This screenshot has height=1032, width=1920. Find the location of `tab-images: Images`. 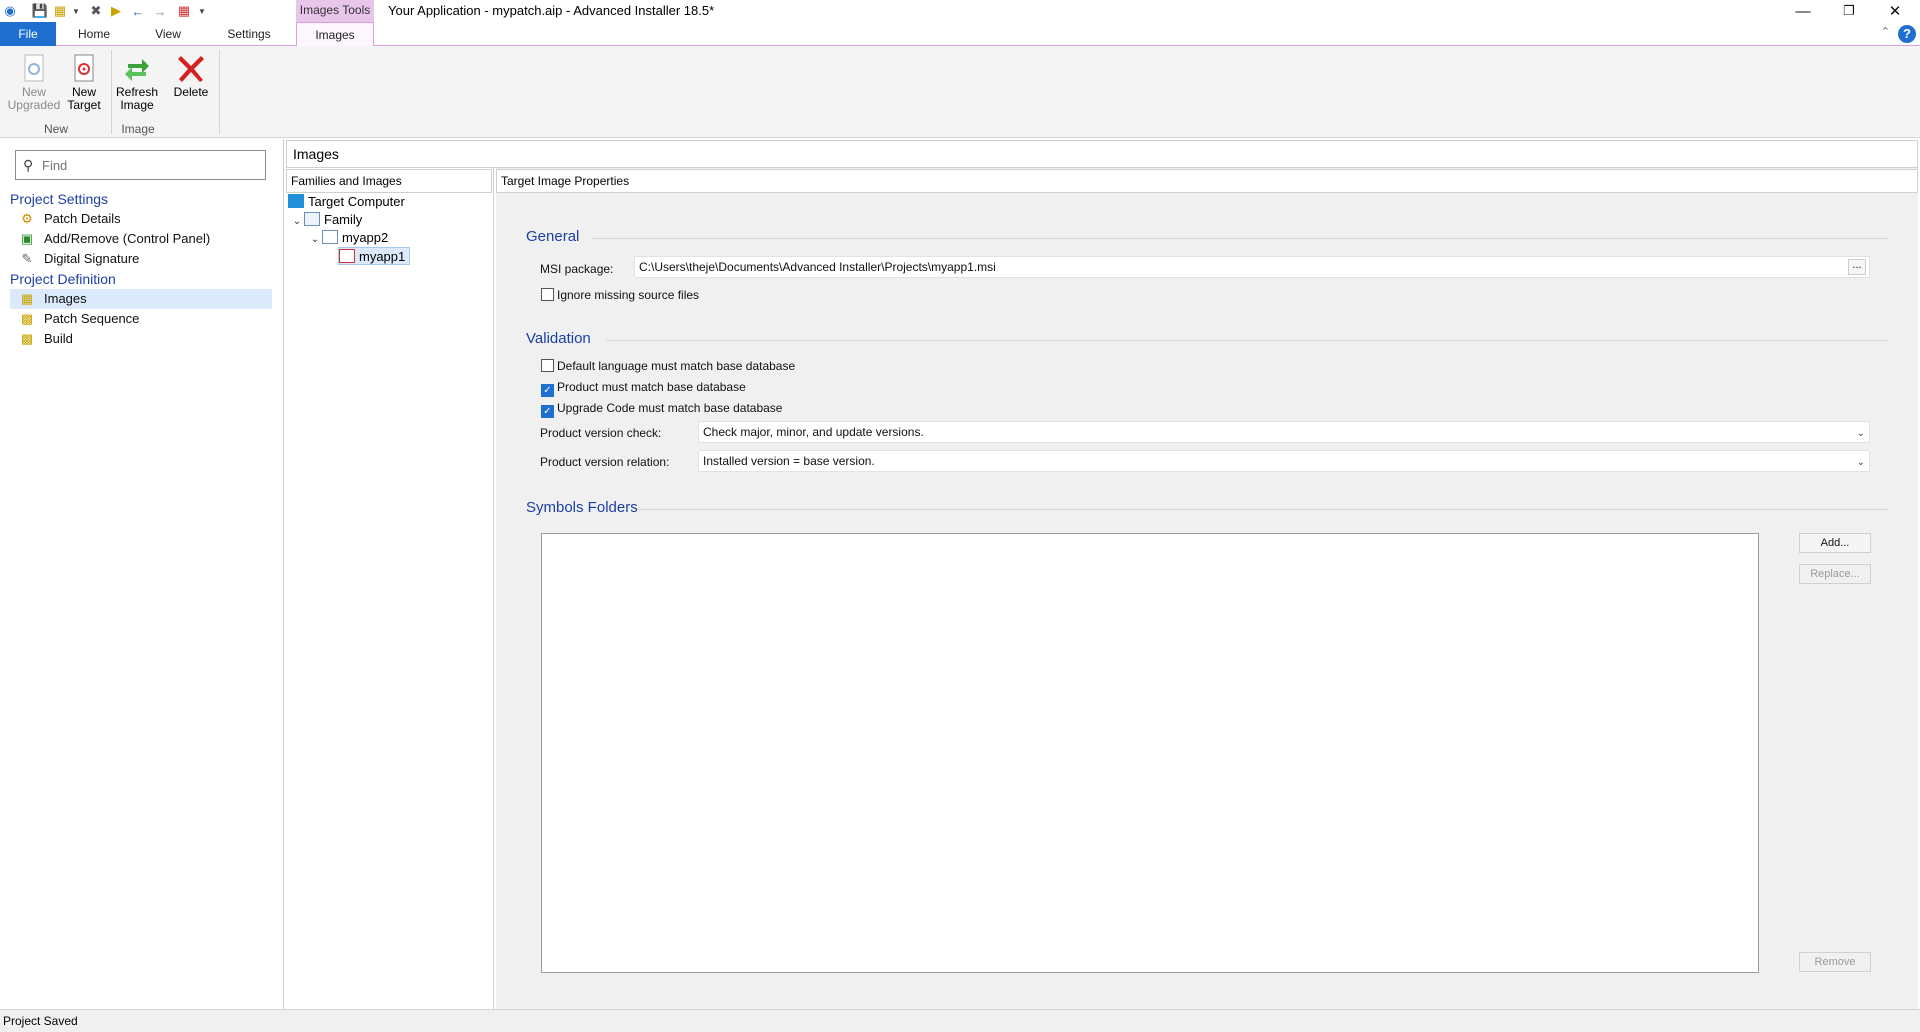

tab-images: Images is located at coordinates (335, 34).